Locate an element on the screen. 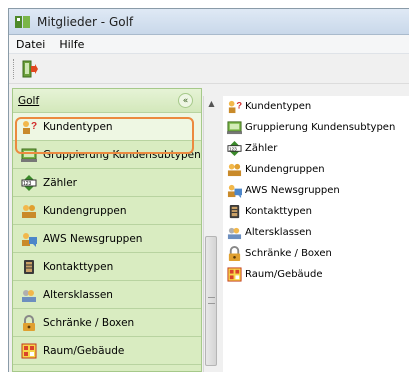 The image size is (409, 372). tree-item-label: Altersklassen is located at coordinates (278, 232).